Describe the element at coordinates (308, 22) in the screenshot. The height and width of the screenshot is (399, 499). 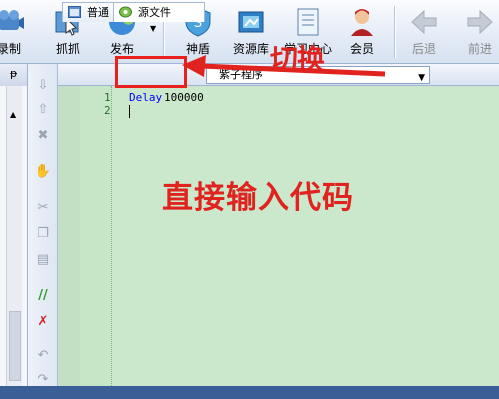
I see `learning-center-icon` at that location.